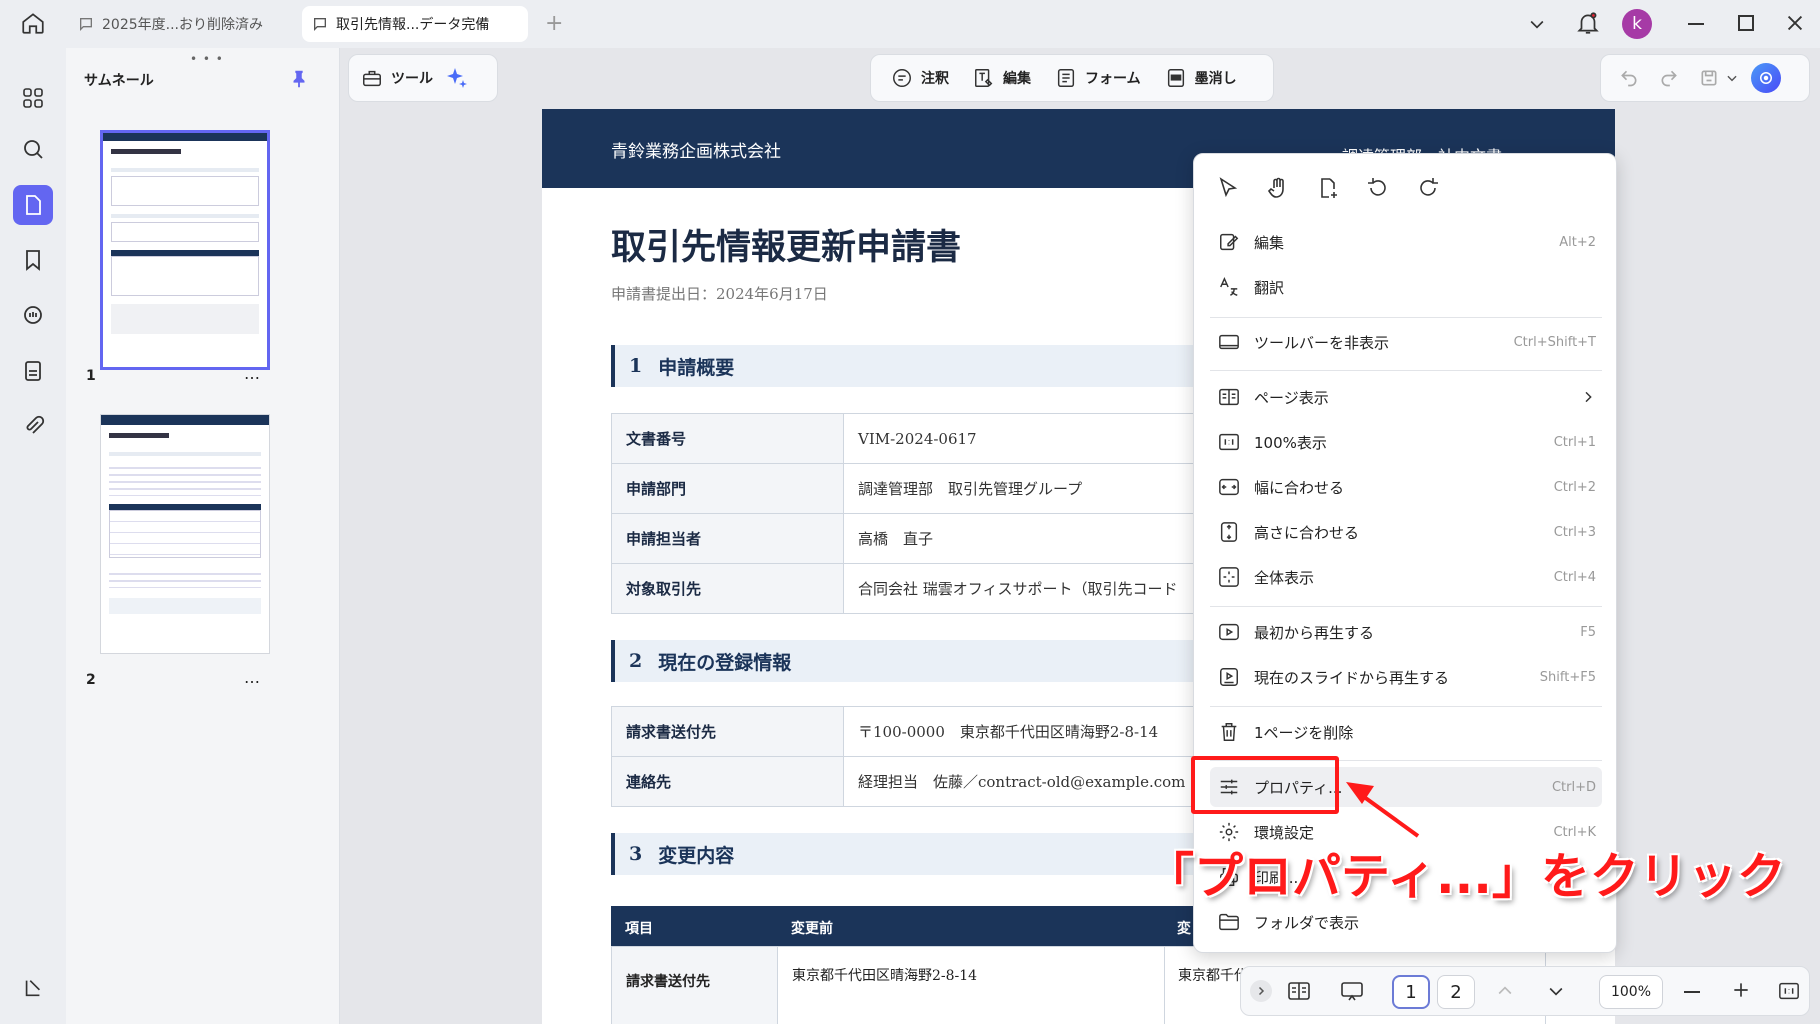 Image resolution: width=1820 pixels, height=1024 pixels. What do you see at coordinates (33, 426) in the screenshot?
I see `paperclip-icon` at bounding box center [33, 426].